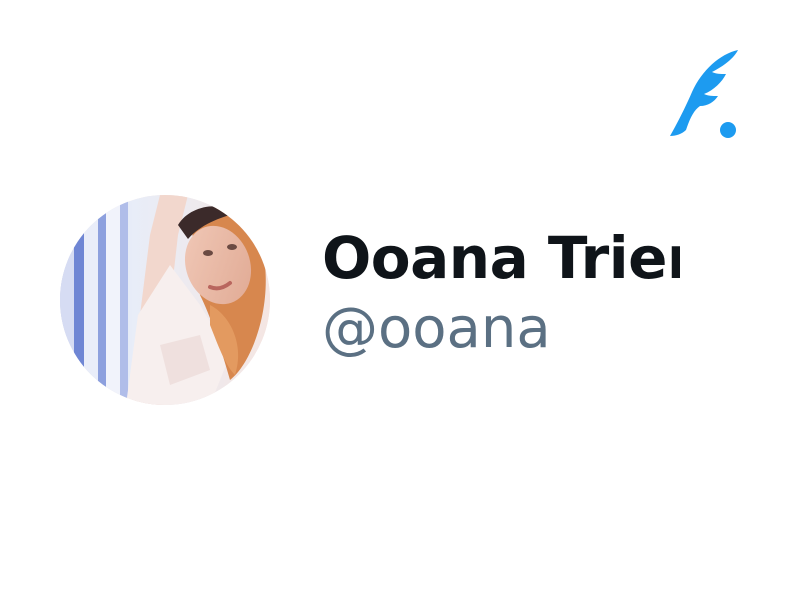  Describe the element at coordinates (501, 329) in the screenshot. I see `username-handle: @ooana` at that location.